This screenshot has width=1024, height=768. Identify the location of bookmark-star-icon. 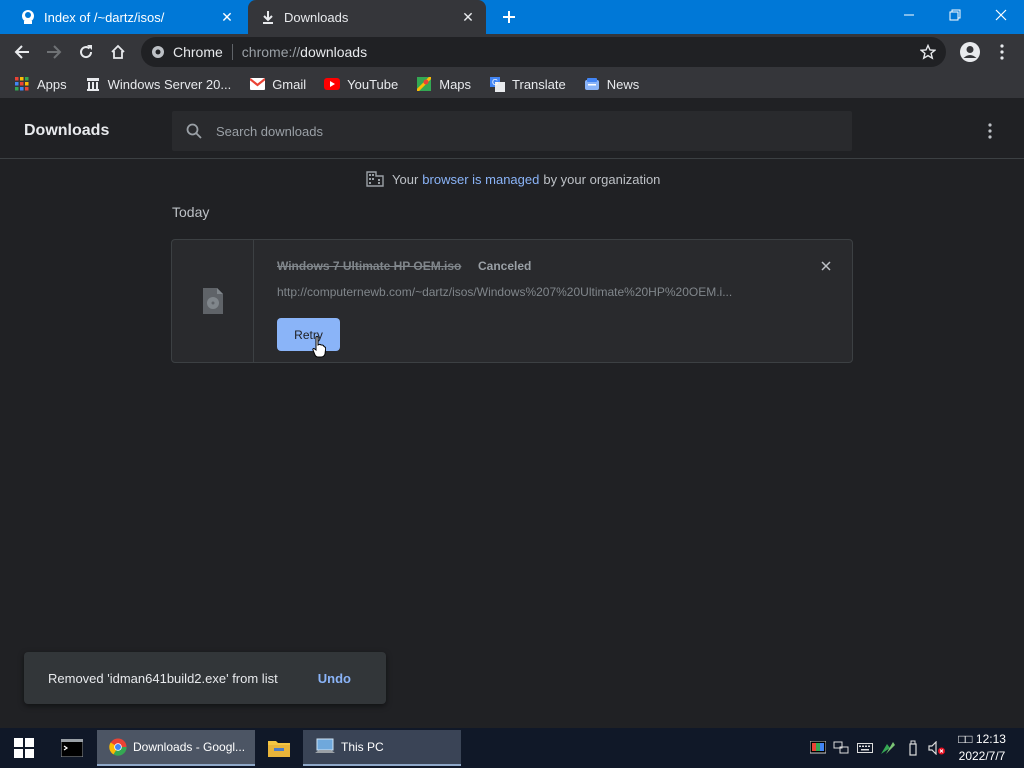
(928, 53).